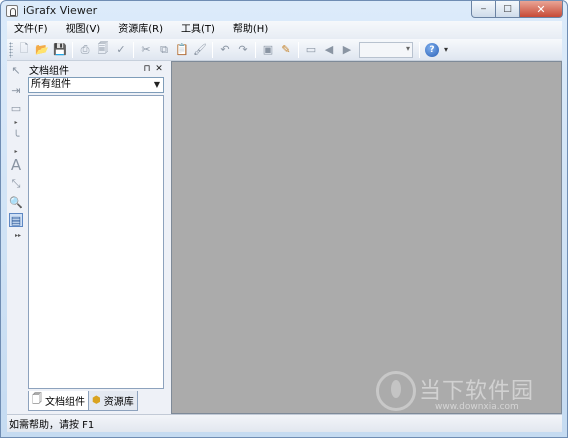 The height and width of the screenshot is (438, 568). What do you see at coordinates (49, 71) in the screenshot?
I see `panel-title: 文档组件` at bounding box center [49, 71].